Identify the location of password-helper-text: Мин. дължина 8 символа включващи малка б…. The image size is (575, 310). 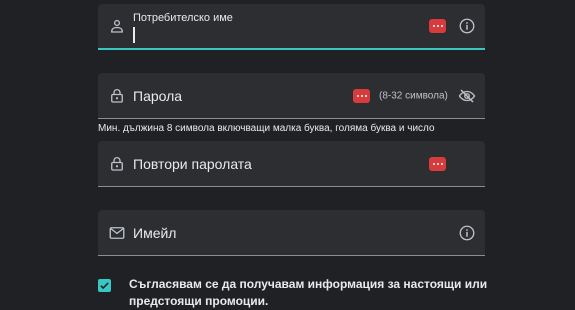
(266, 128).